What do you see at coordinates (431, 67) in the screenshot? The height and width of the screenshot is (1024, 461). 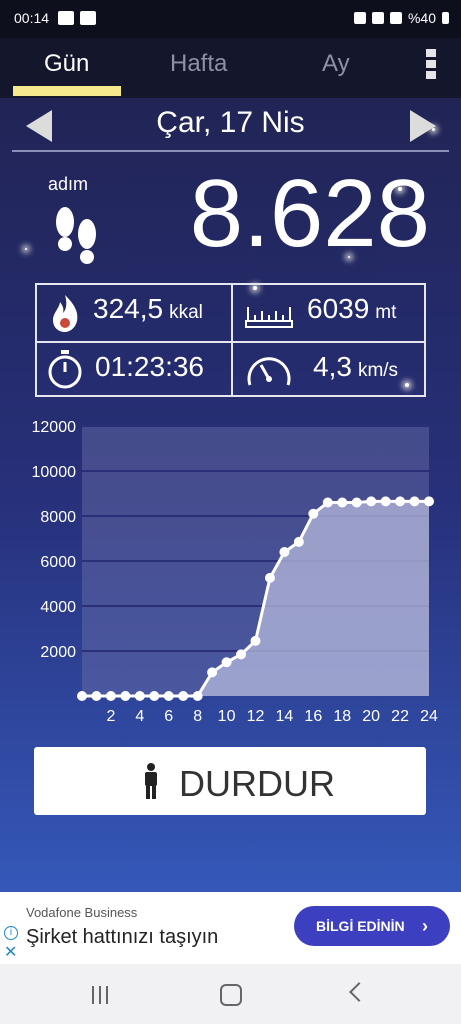 I see `overflow-menu-icon` at bounding box center [431, 67].